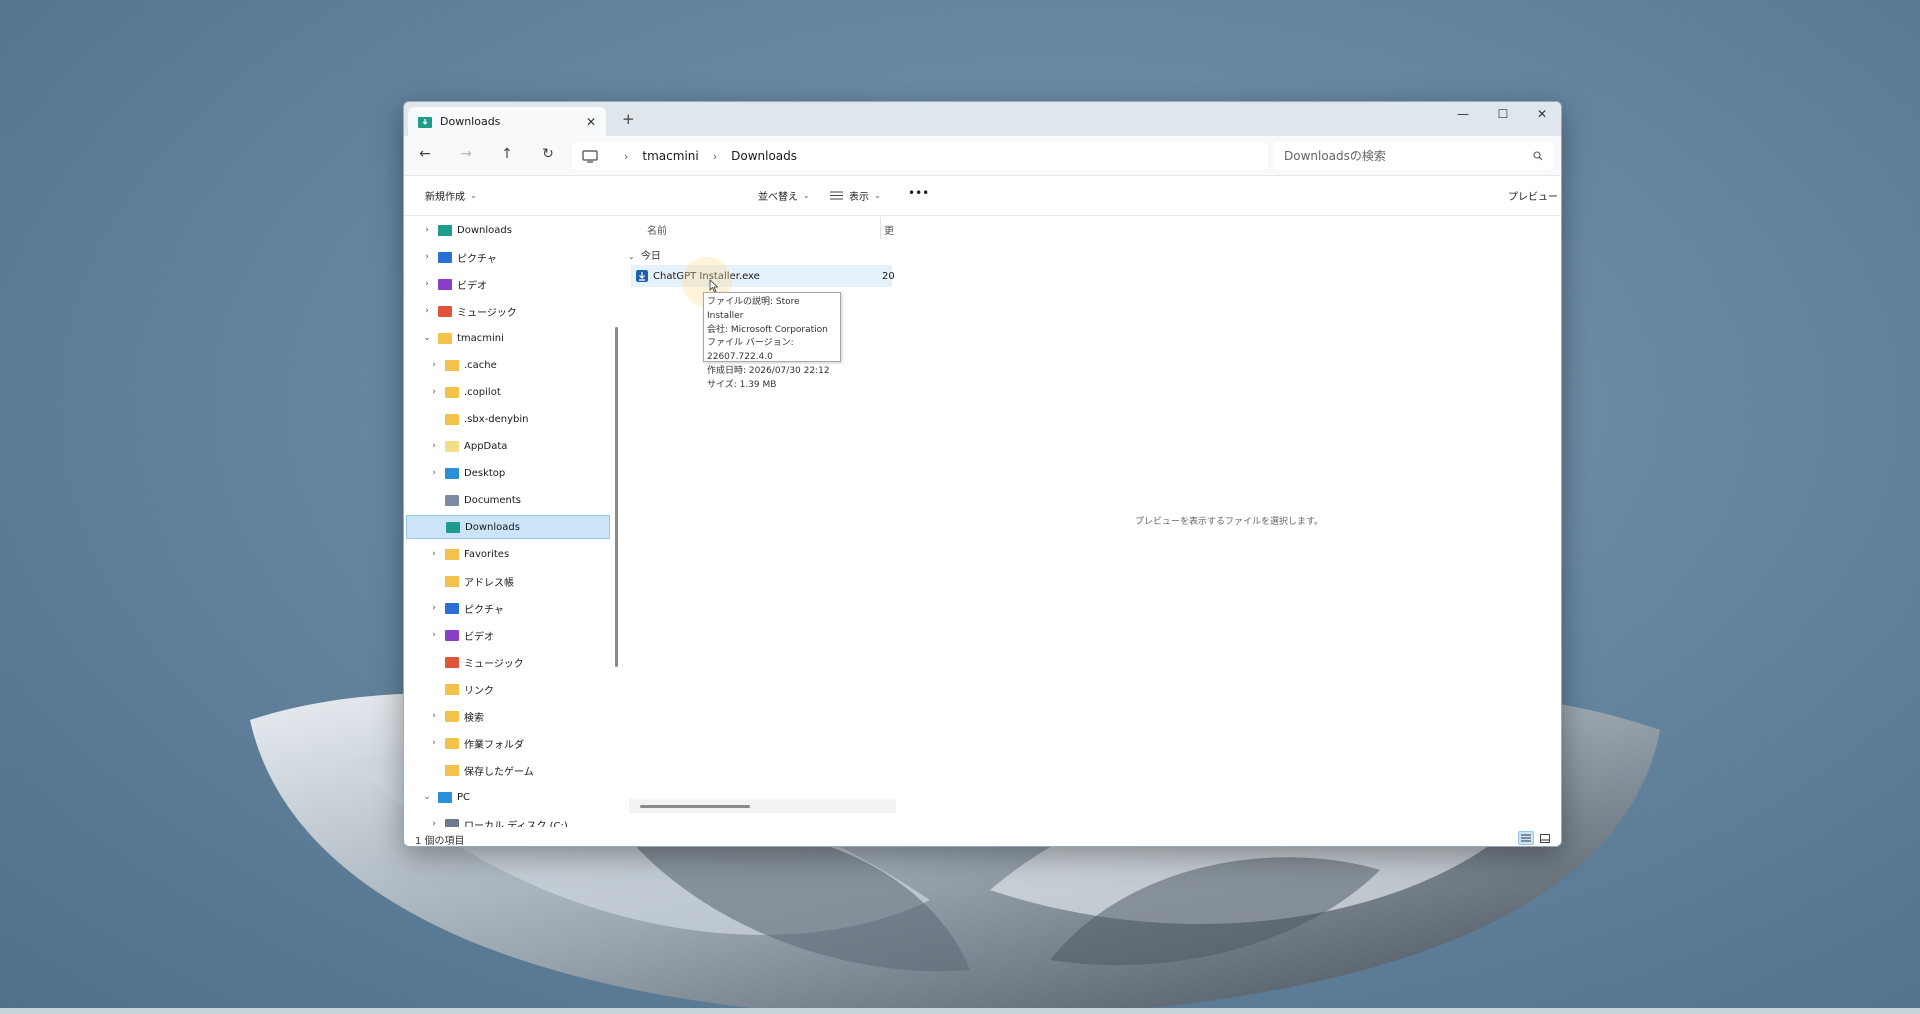 This screenshot has height=1014, width=1920. Describe the element at coordinates (1538, 156) in the screenshot. I see `search-icon` at that location.